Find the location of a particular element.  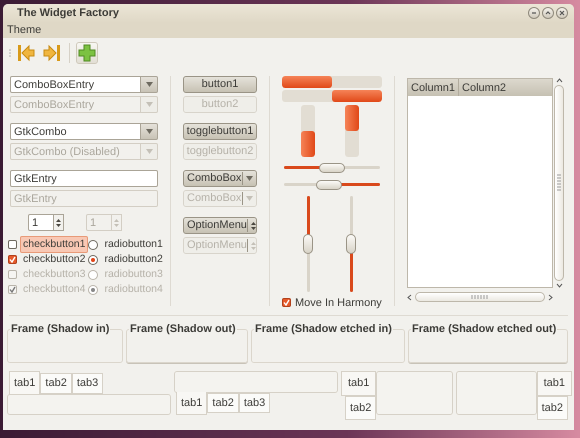

horizontal-scrollbar is located at coordinates (480, 297).